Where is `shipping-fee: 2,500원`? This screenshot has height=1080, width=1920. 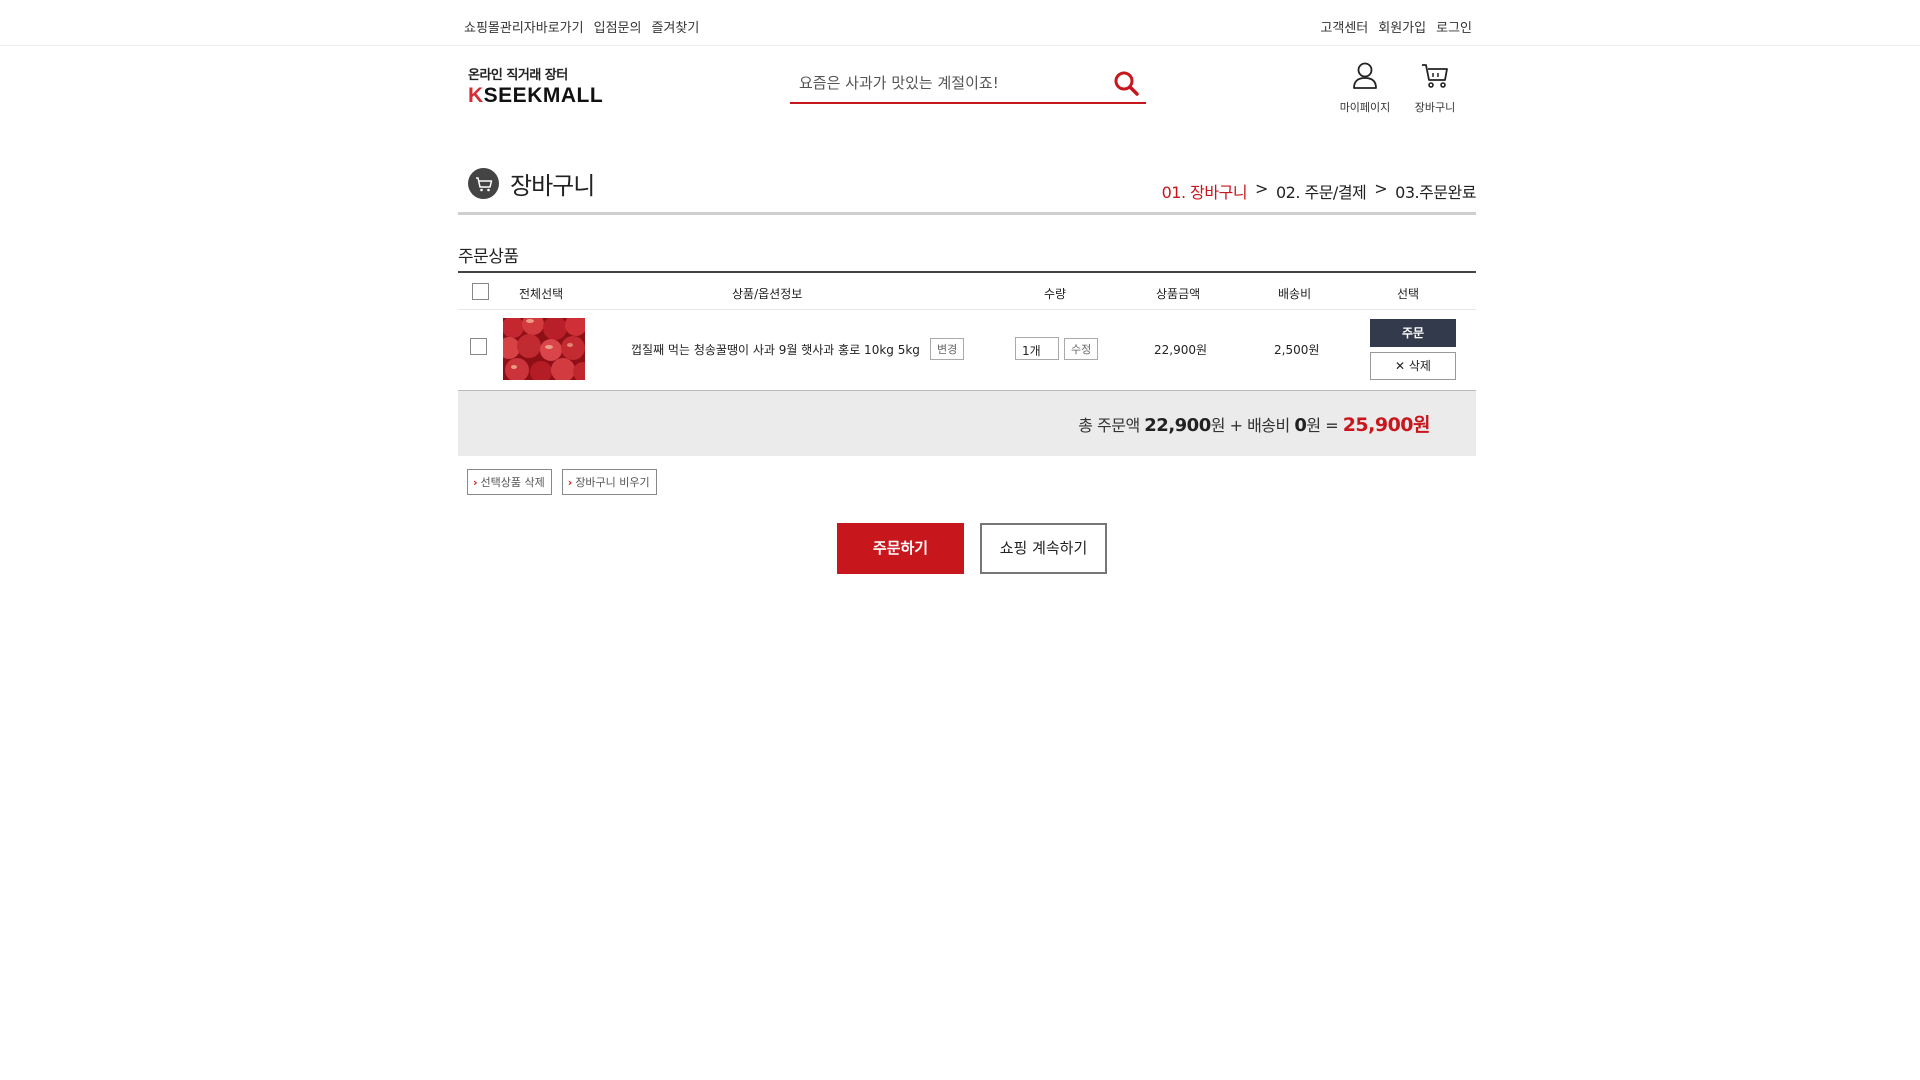 shipping-fee: 2,500원 is located at coordinates (1297, 350).